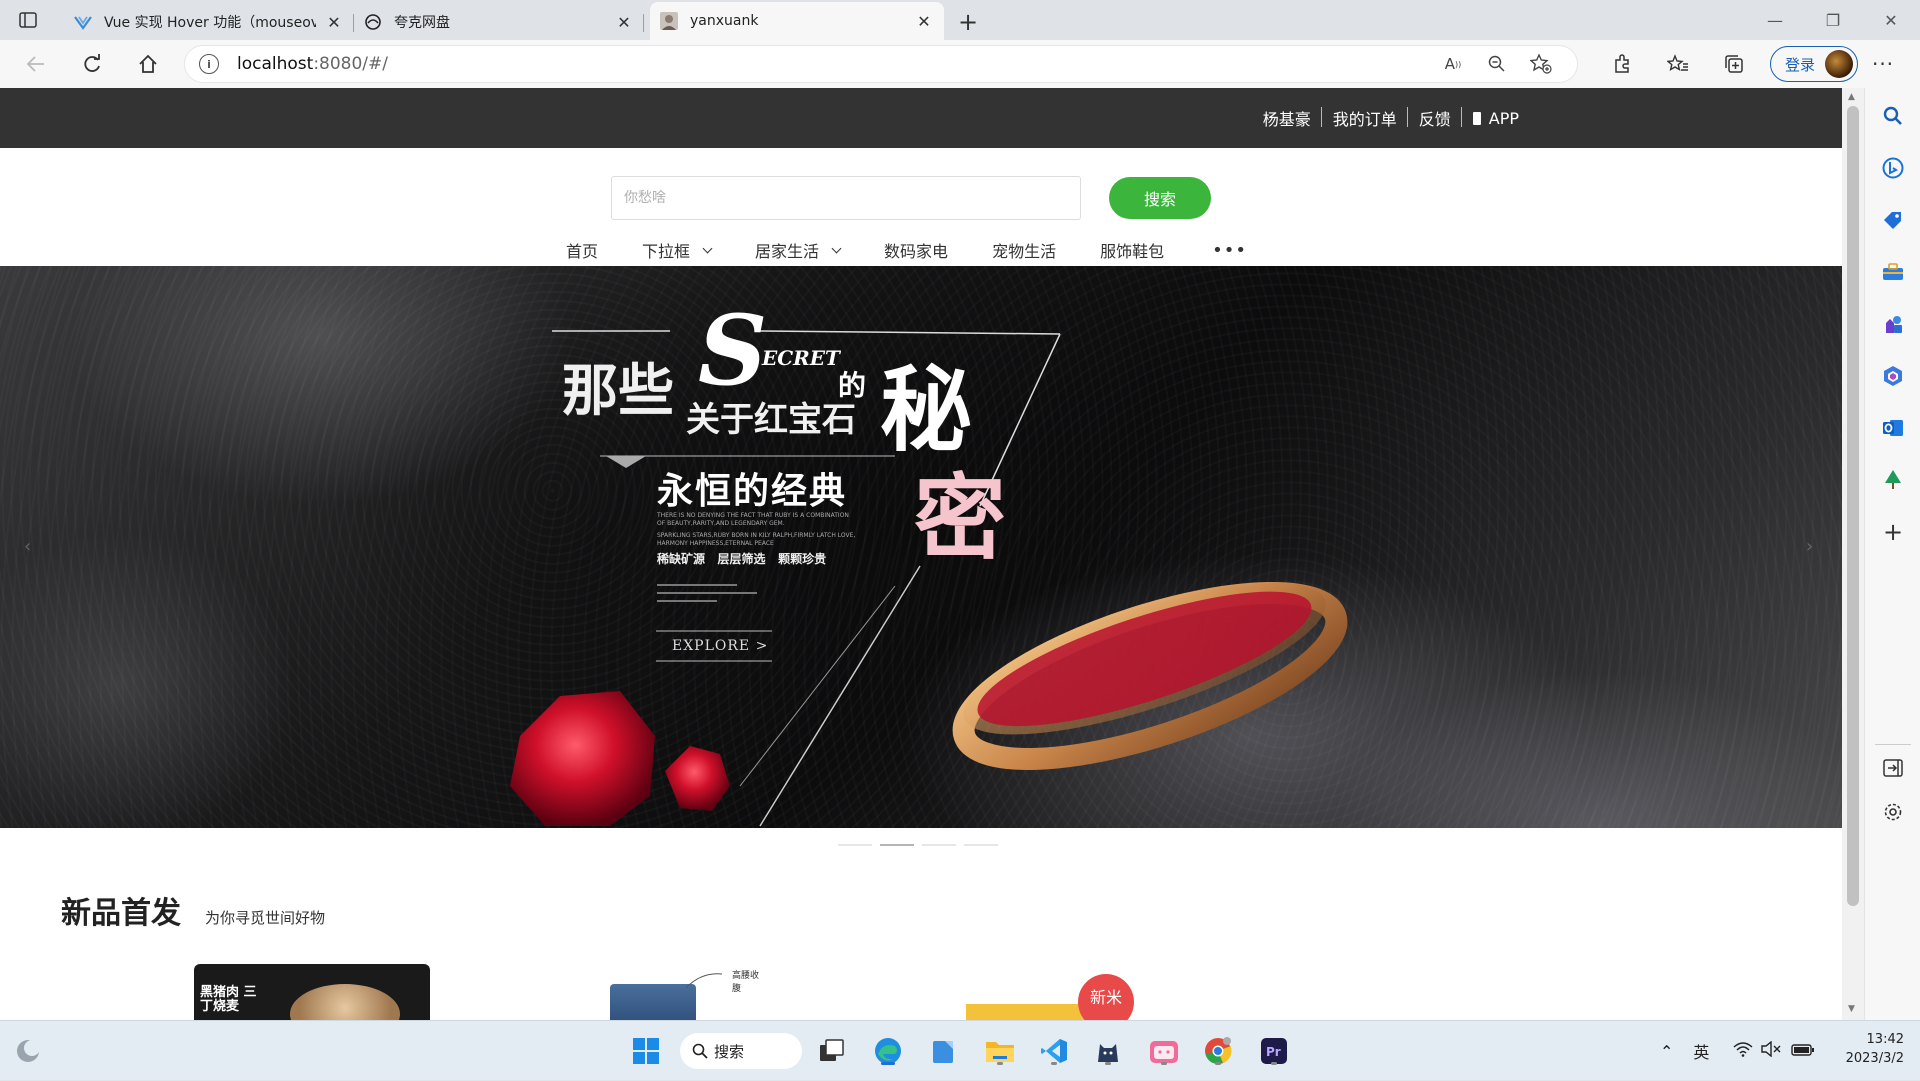  What do you see at coordinates (1893, 168) in the screenshot?
I see `bing-chat-icon` at bounding box center [1893, 168].